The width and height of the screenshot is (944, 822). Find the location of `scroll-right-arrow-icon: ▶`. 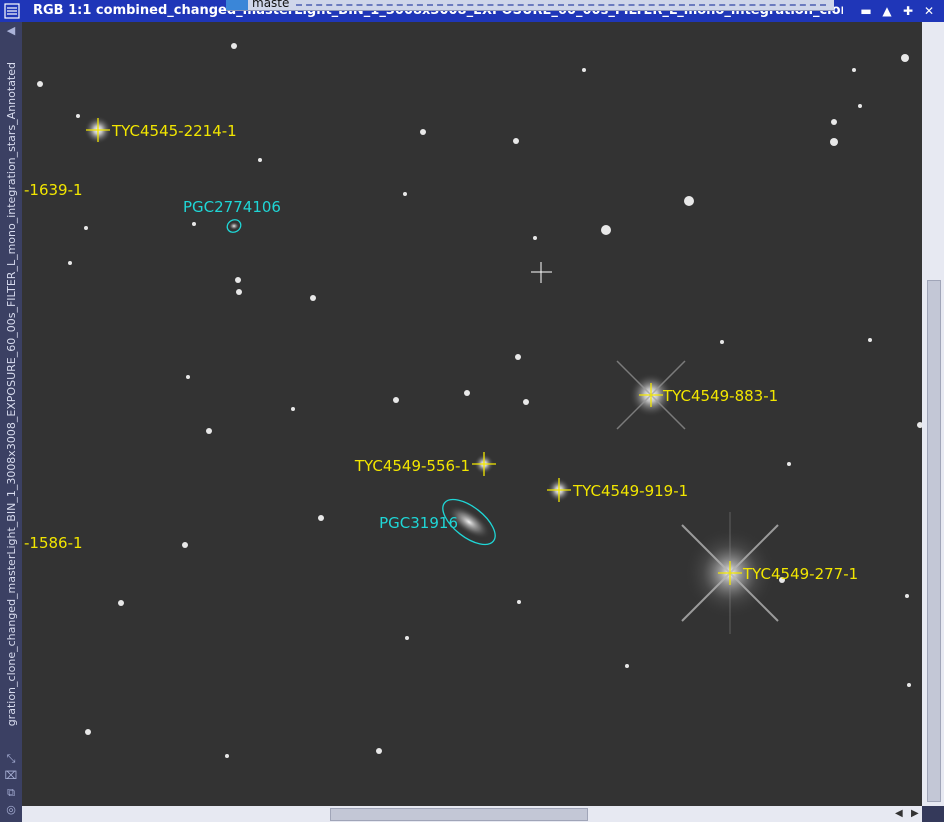

scroll-right-arrow-icon: ▶ is located at coordinates (915, 813).